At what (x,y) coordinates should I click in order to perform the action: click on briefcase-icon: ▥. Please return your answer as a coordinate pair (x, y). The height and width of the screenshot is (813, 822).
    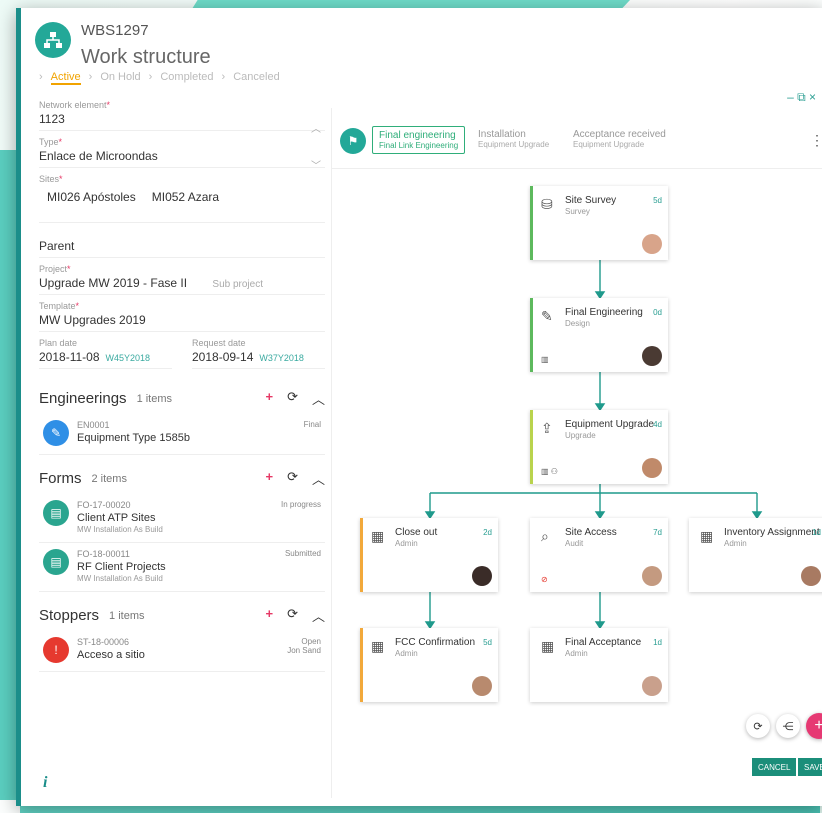
    Looking at the image, I should click on (545, 359).